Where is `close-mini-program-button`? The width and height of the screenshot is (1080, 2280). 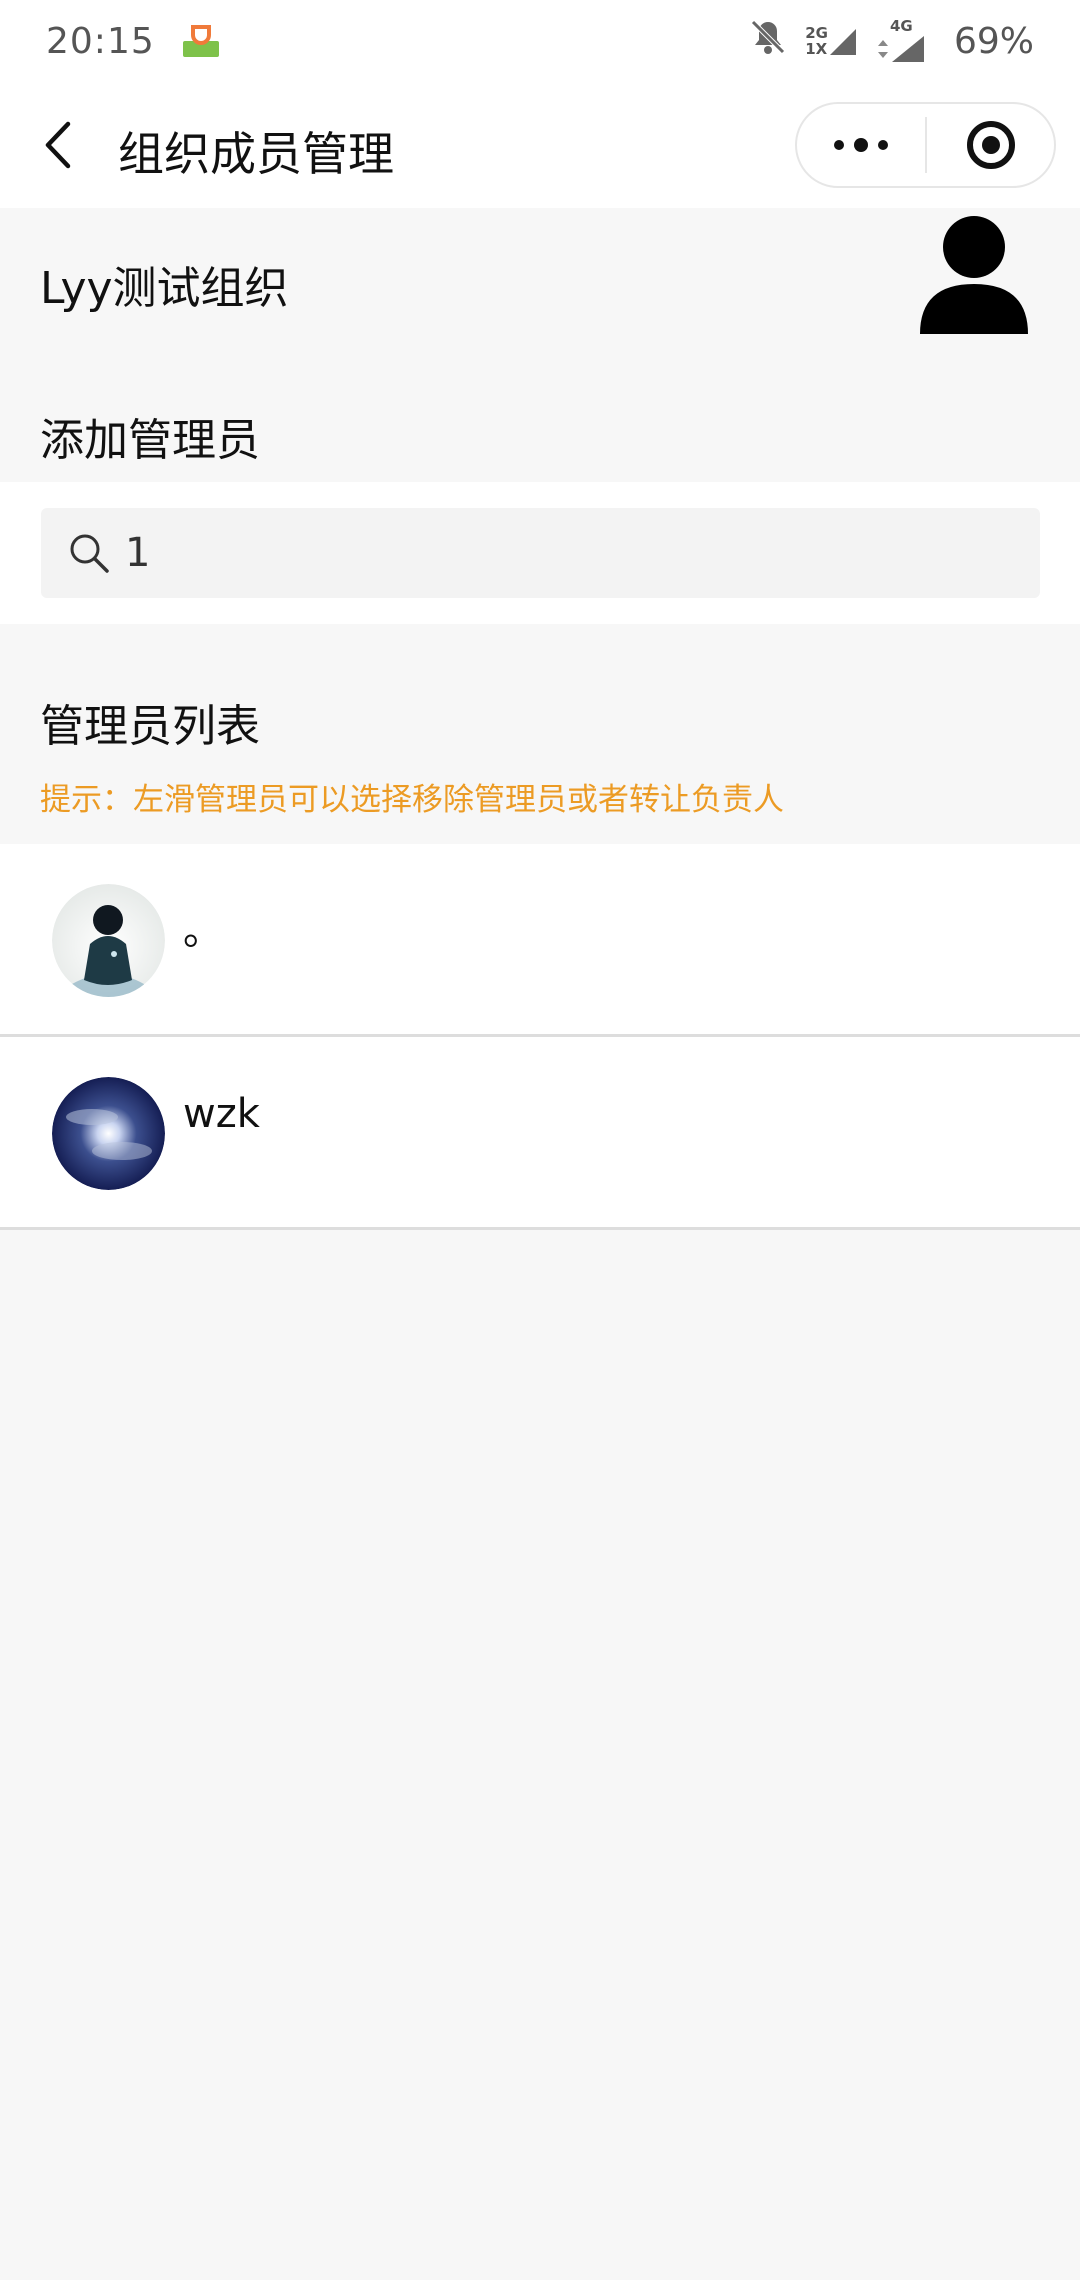 close-mini-program-button is located at coordinates (990, 145).